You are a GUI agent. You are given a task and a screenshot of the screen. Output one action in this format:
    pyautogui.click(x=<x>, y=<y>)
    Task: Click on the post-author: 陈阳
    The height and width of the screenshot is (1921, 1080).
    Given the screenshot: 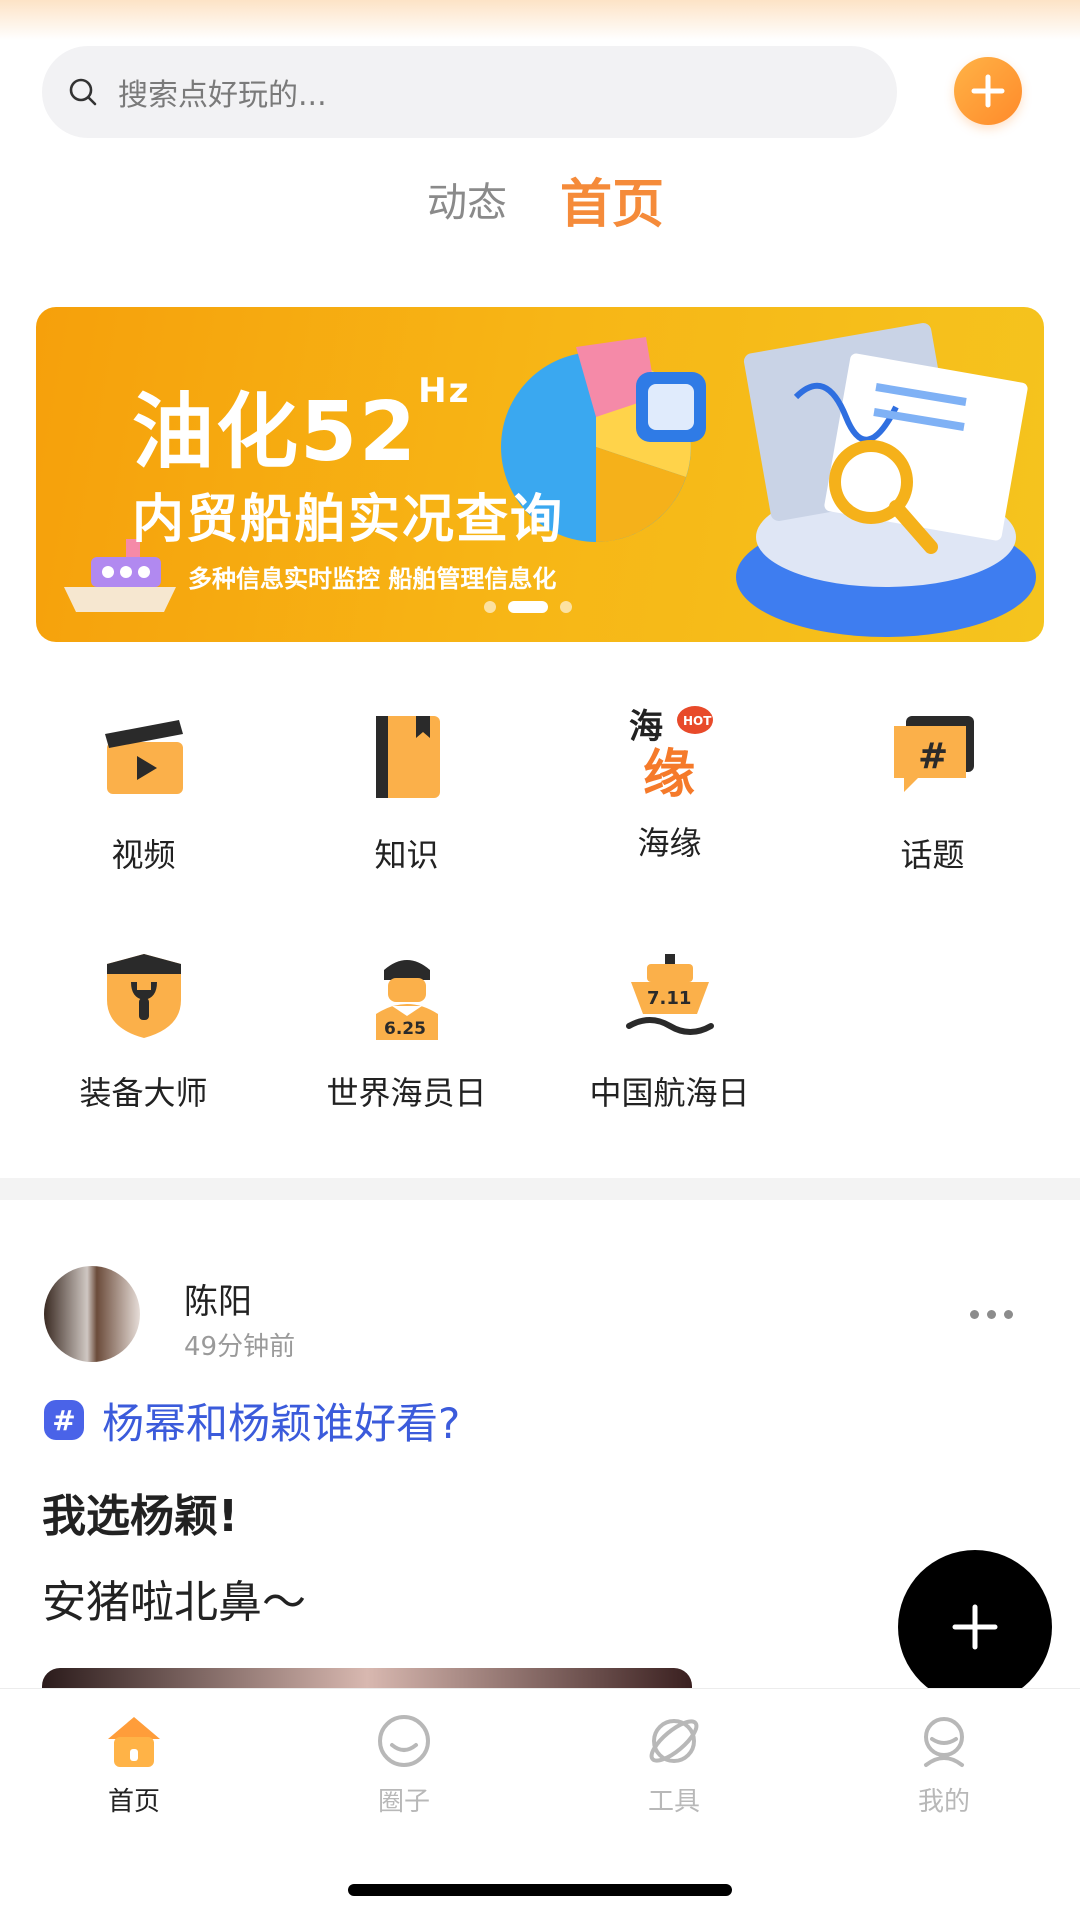 What is the action you would take?
    pyautogui.click(x=218, y=1298)
    